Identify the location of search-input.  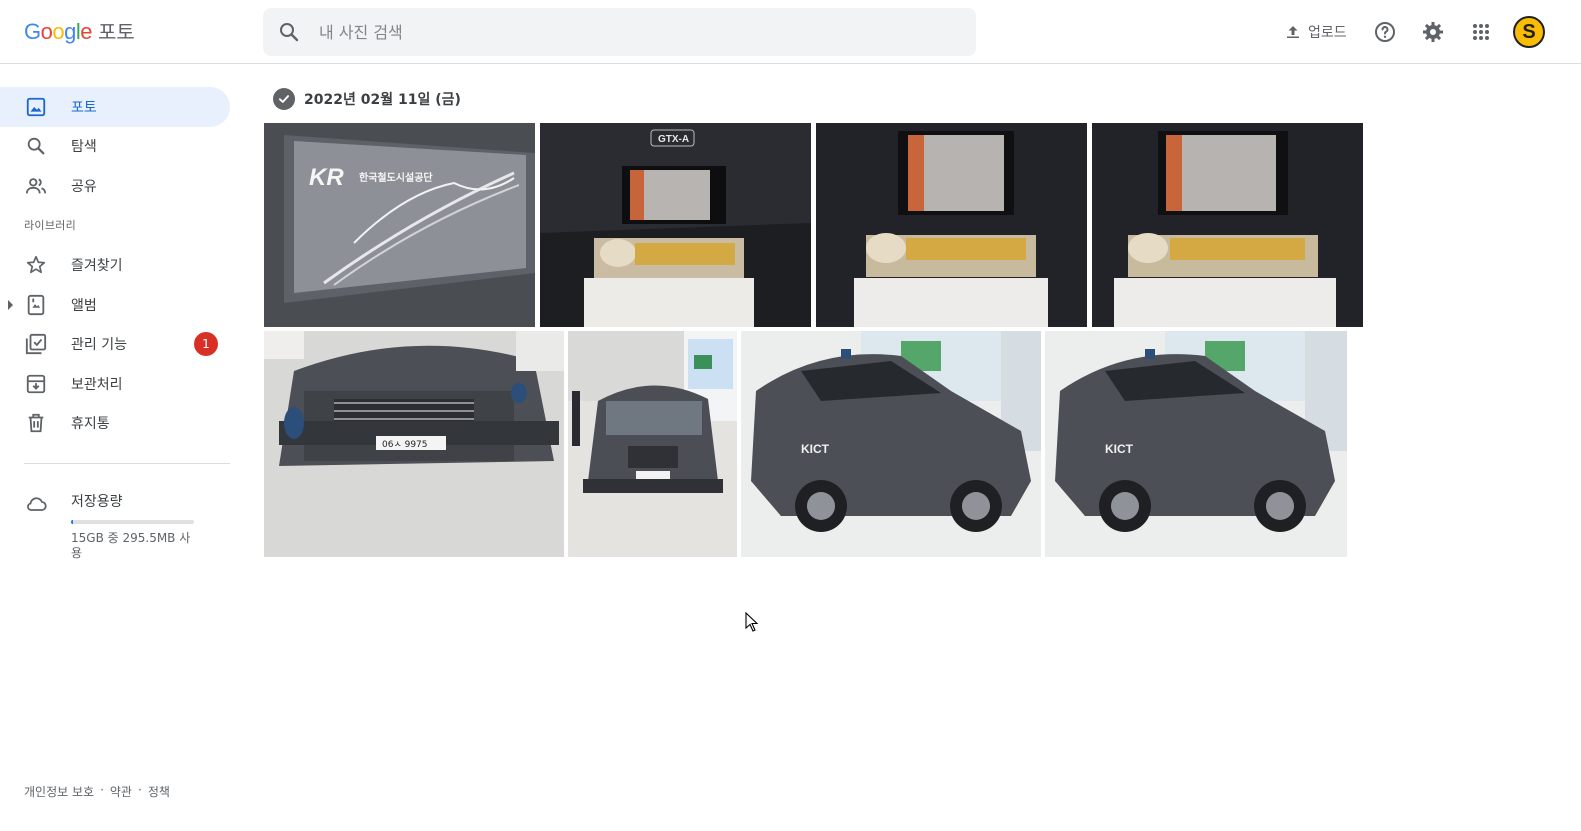
(619, 32).